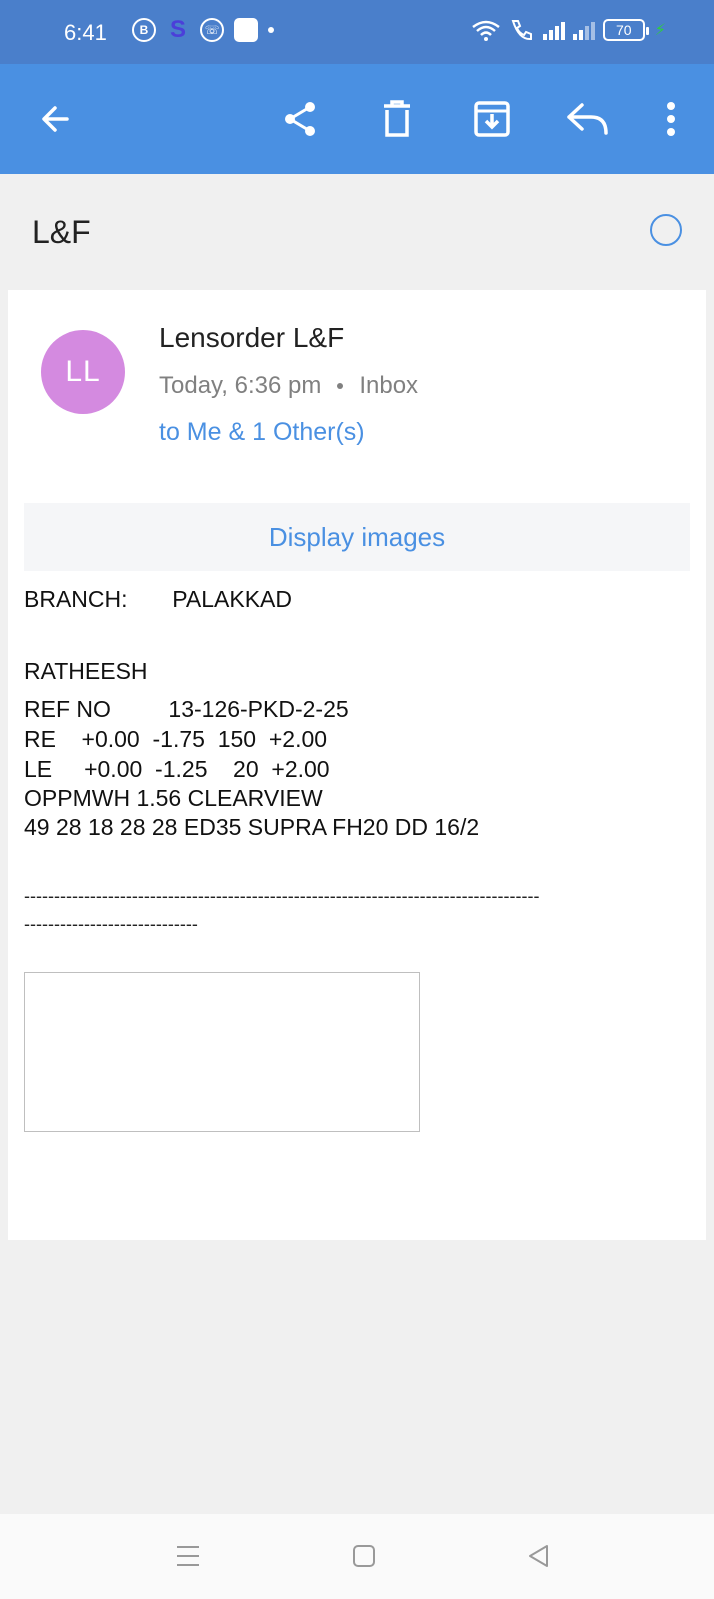 This screenshot has width=714, height=1599. I want to click on more-vert-icon, so click(671, 119).